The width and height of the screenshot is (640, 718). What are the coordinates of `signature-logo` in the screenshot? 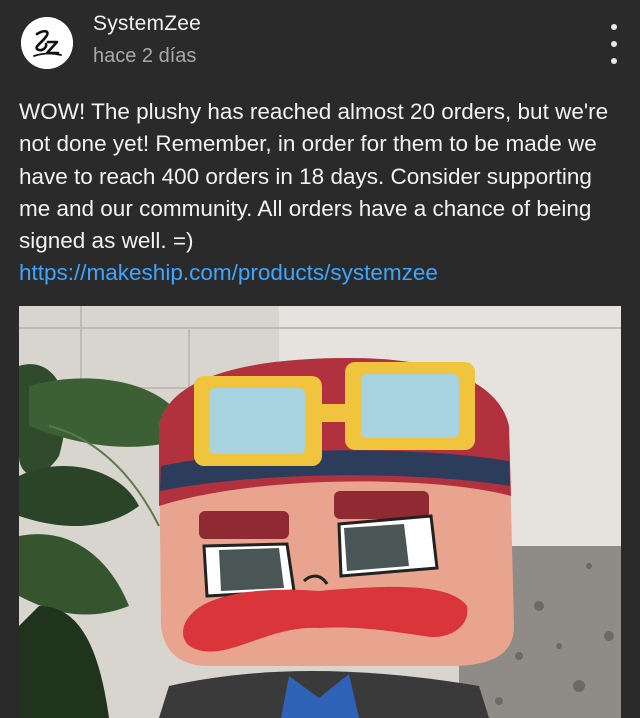 It's located at (47, 43).